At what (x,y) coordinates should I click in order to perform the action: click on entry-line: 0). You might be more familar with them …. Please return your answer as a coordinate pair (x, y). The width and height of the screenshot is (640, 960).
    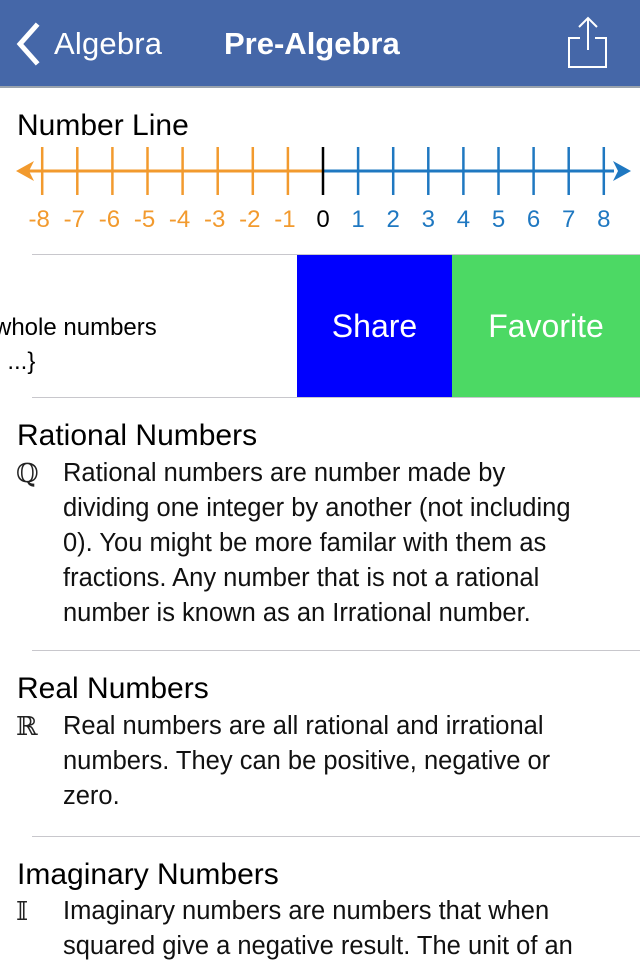
    Looking at the image, I should click on (305, 543).